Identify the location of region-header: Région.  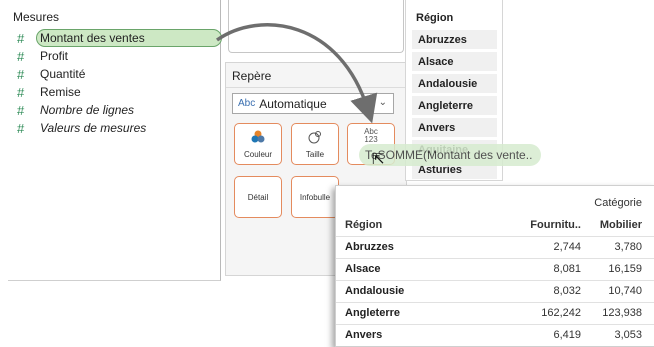
(435, 18).